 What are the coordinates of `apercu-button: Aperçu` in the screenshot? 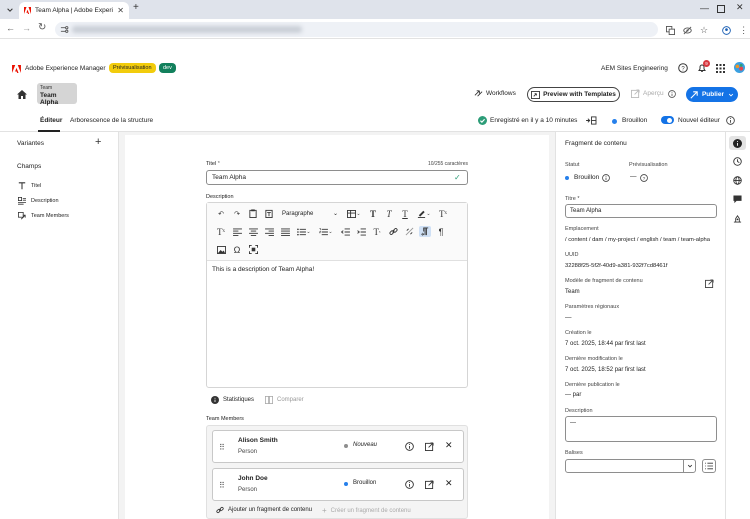 It's located at (647, 93).